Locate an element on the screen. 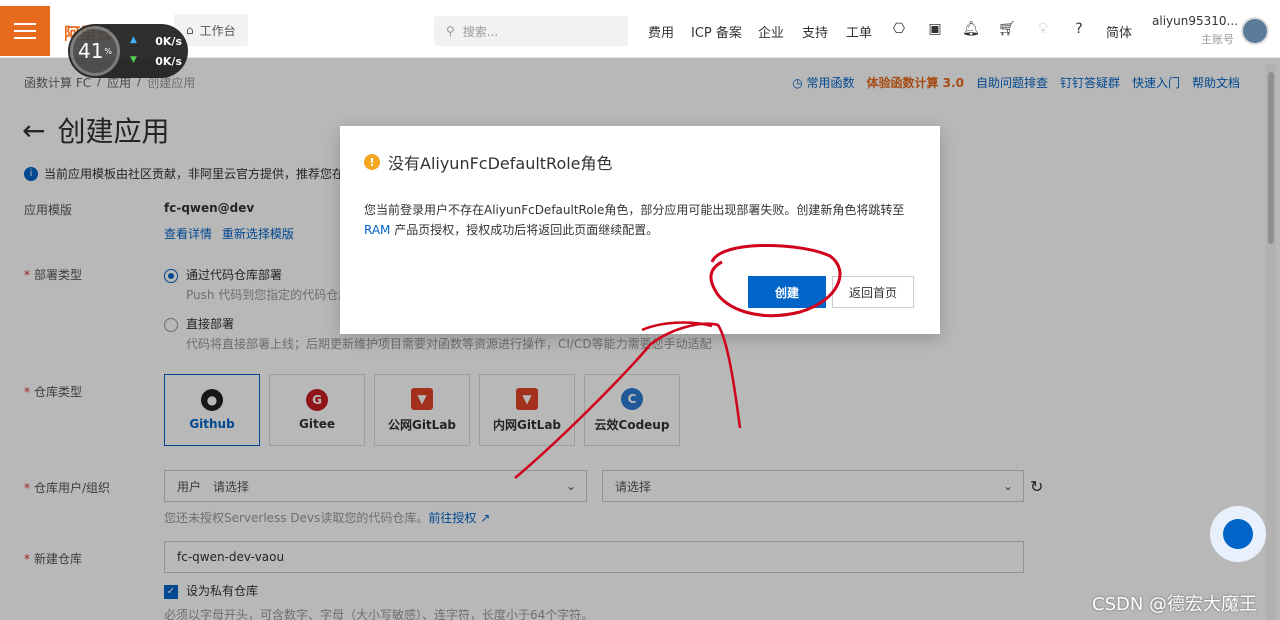 Image resolution: width=1280 pixels, height=620 pixels. ram-link: RAM is located at coordinates (377, 230).